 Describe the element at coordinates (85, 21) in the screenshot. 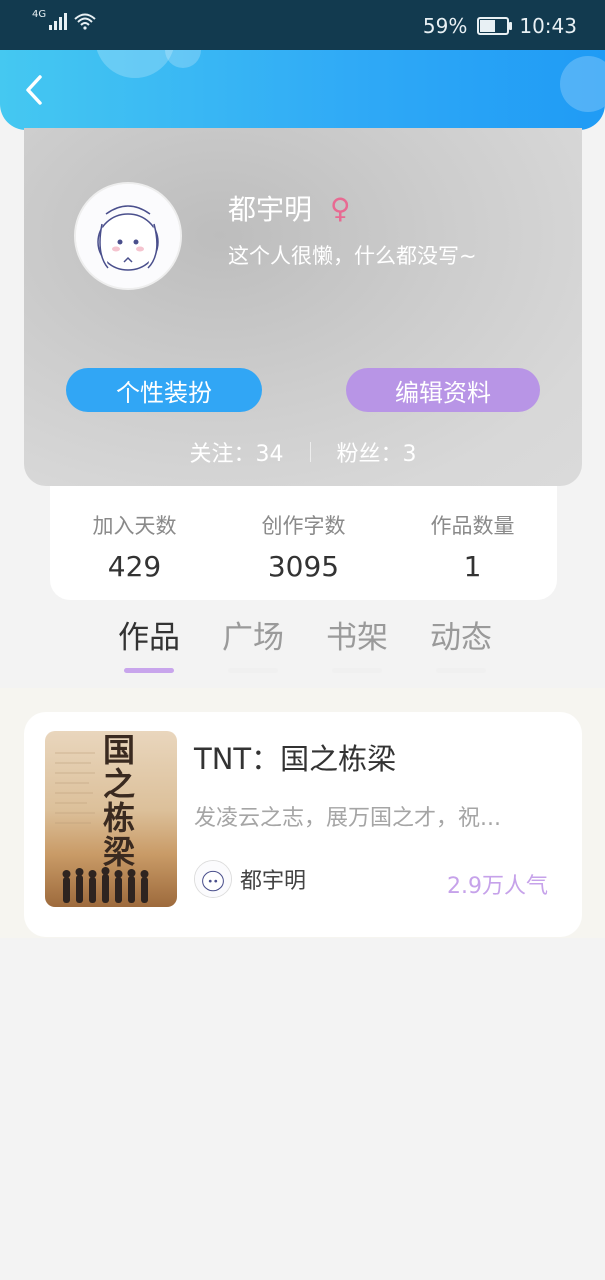

I see `wifi-icon` at that location.